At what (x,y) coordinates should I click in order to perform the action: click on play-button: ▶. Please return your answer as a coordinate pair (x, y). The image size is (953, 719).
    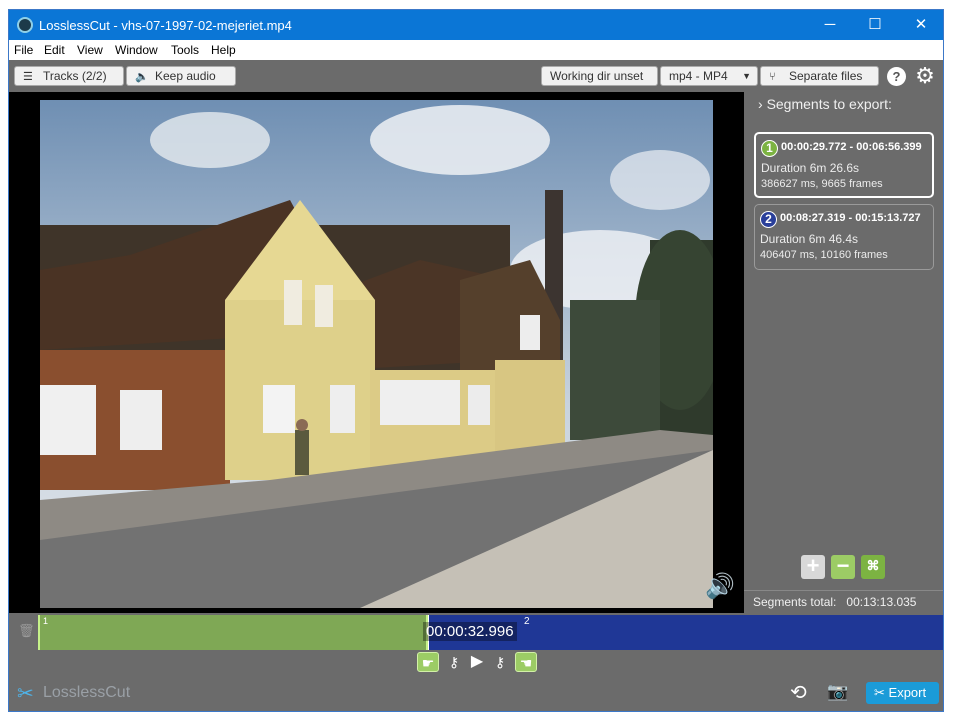
    Looking at the image, I should click on (477, 662).